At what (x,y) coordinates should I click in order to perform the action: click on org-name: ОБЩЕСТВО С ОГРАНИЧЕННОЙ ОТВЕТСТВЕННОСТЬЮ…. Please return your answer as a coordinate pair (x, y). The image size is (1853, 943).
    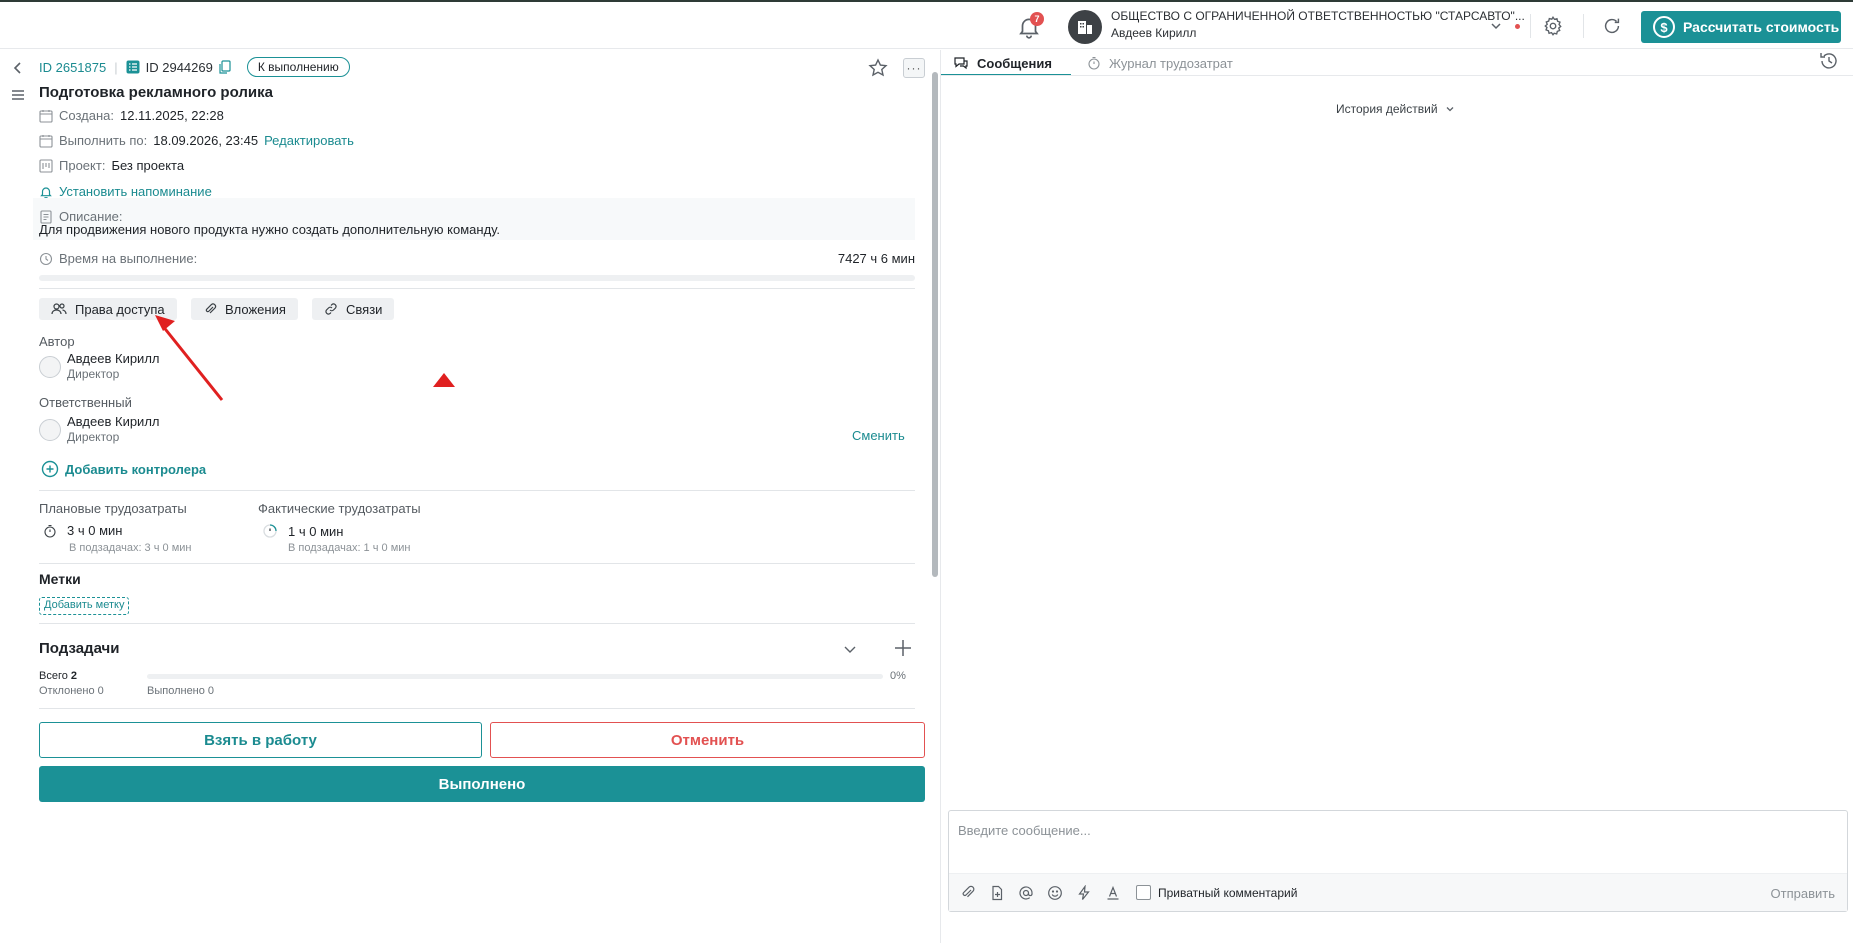
    Looking at the image, I should click on (1318, 16).